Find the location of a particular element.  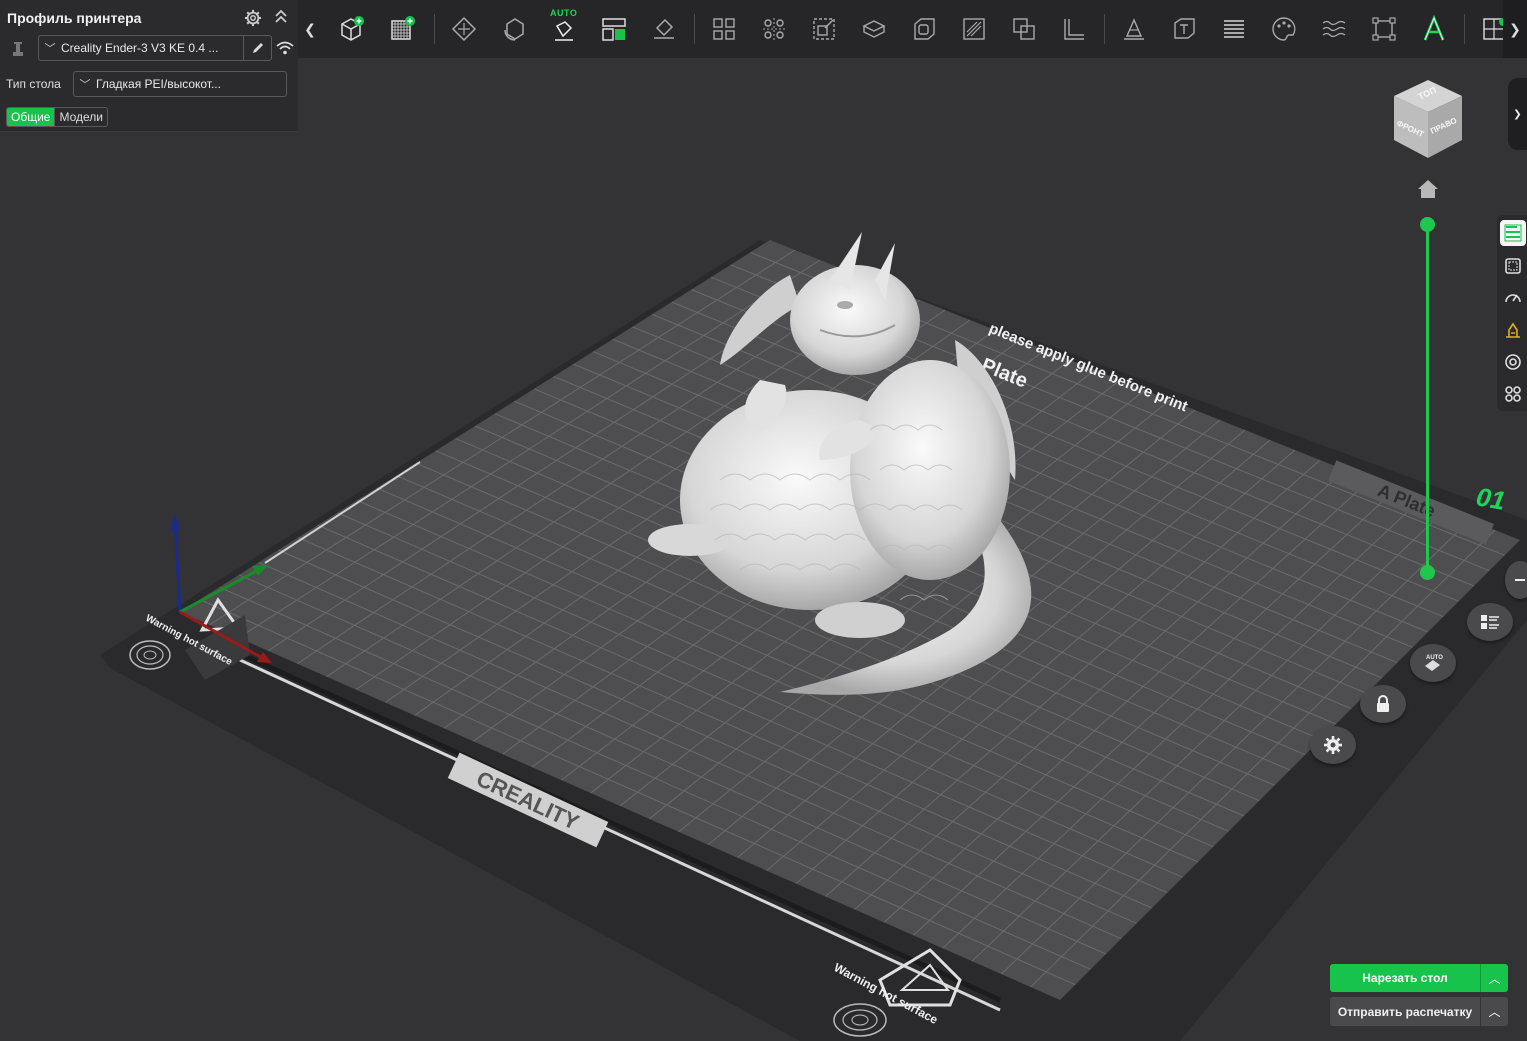

plate-extra-button is located at coordinates (1516, 580).